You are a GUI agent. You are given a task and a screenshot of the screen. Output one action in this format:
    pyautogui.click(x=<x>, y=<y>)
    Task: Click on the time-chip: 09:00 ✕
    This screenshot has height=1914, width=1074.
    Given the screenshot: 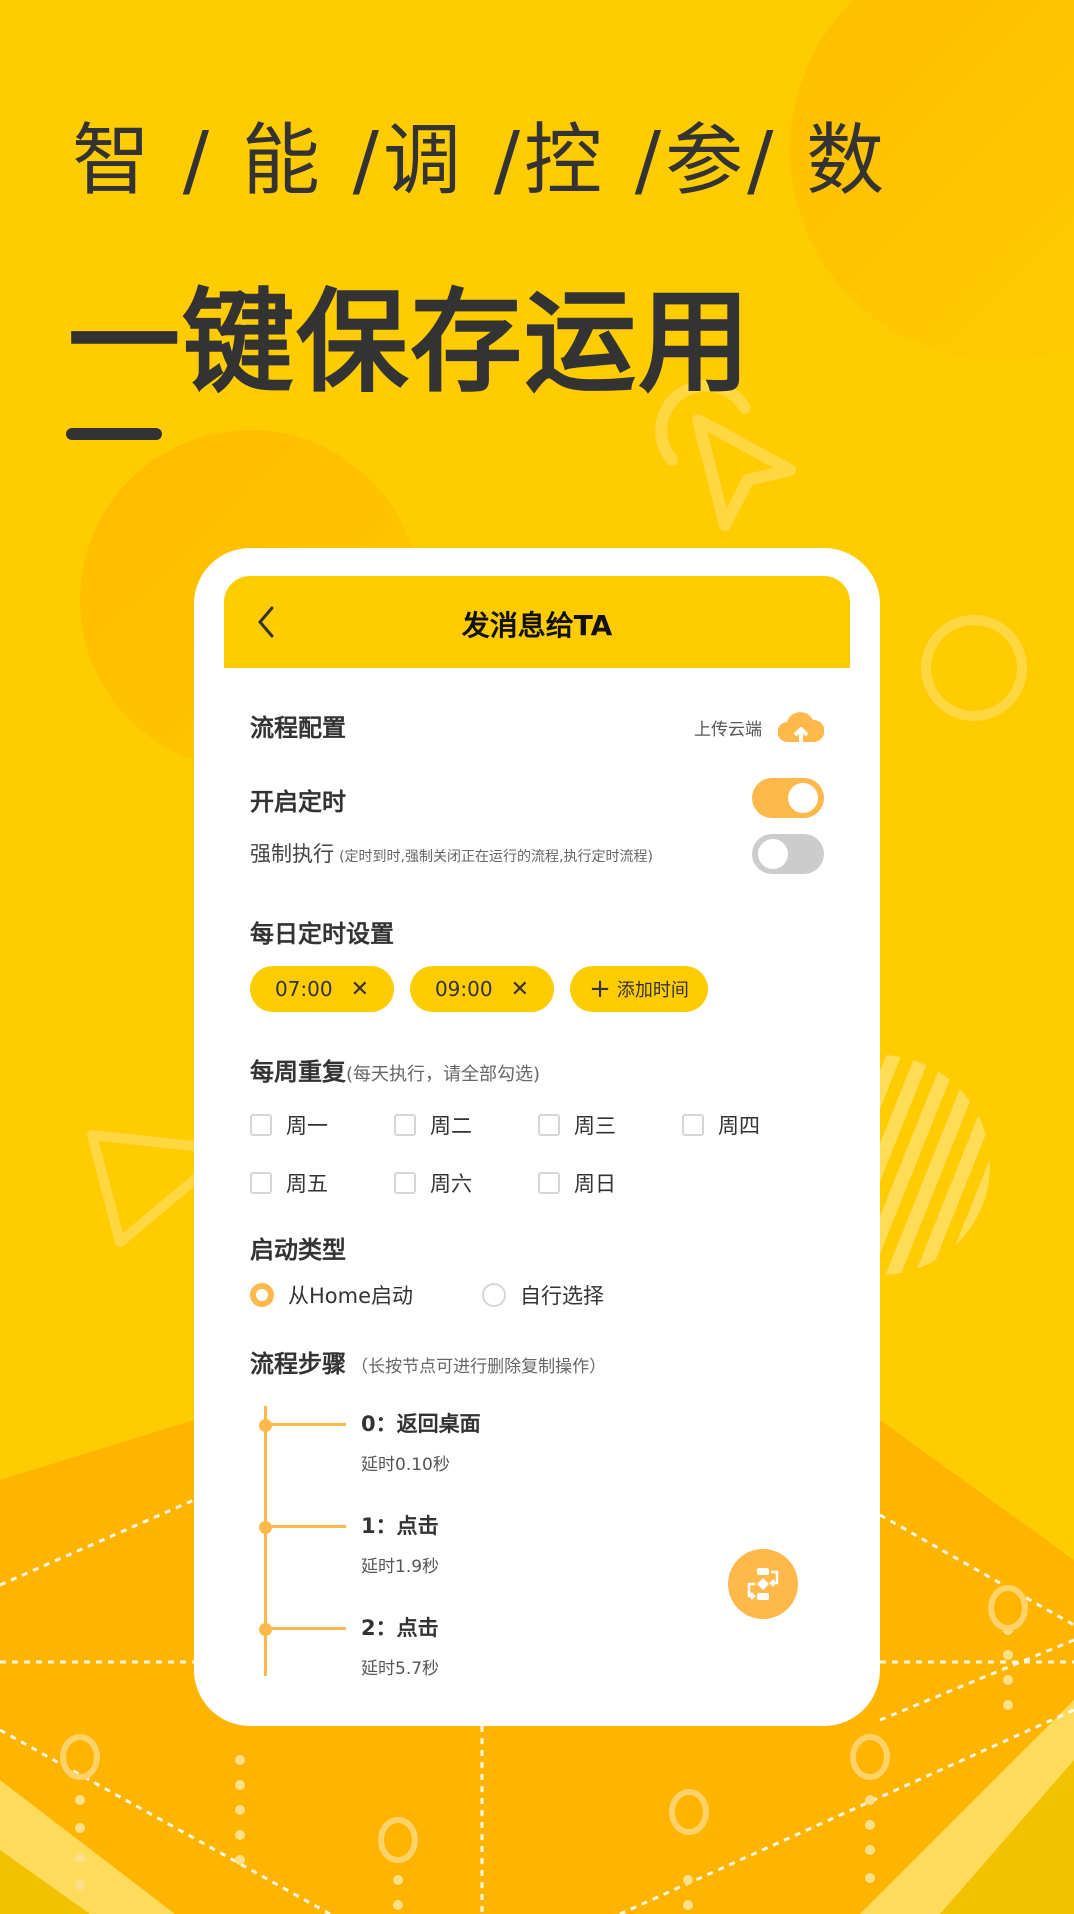 What is the action you would take?
    pyautogui.click(x=482, y=989)
    